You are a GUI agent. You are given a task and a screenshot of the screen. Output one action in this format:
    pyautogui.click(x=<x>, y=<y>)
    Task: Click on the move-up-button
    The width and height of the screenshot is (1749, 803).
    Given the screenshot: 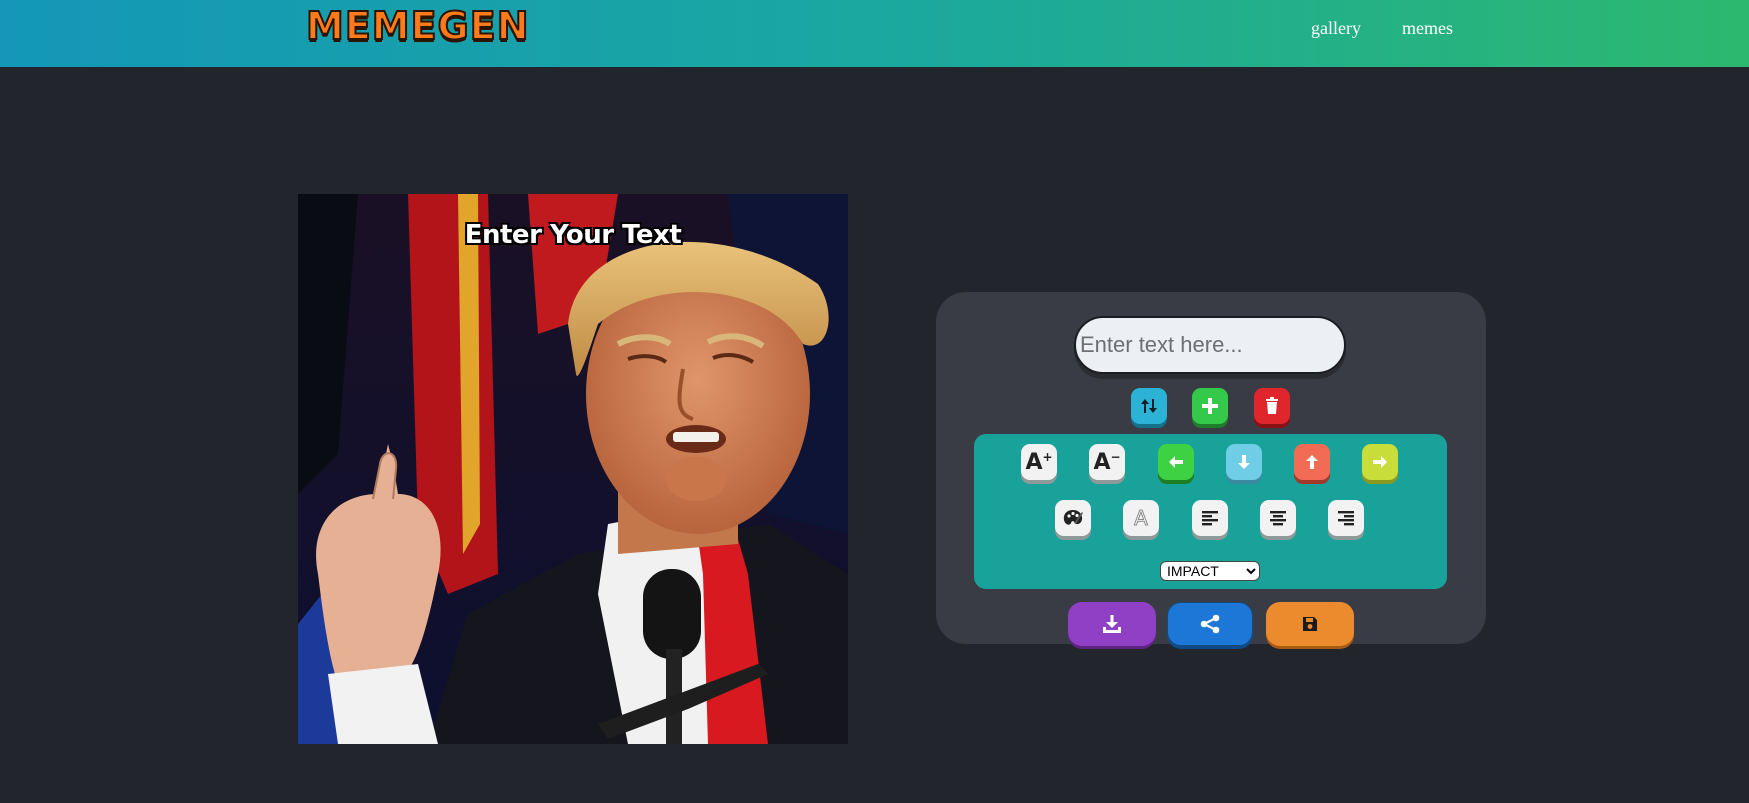 What is the action you would take?
    pyautogui.click(x=1312, y=462)
    